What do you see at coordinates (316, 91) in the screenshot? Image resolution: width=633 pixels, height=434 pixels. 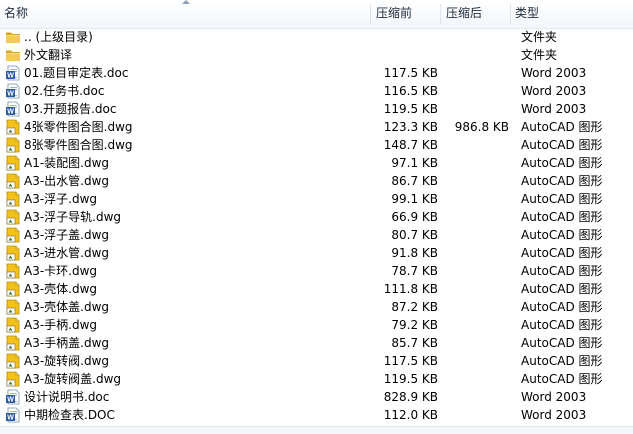 I see `file-row: W 02.任务书.doc 116.5 KB Word 2003` at bounding box center [316, 91].